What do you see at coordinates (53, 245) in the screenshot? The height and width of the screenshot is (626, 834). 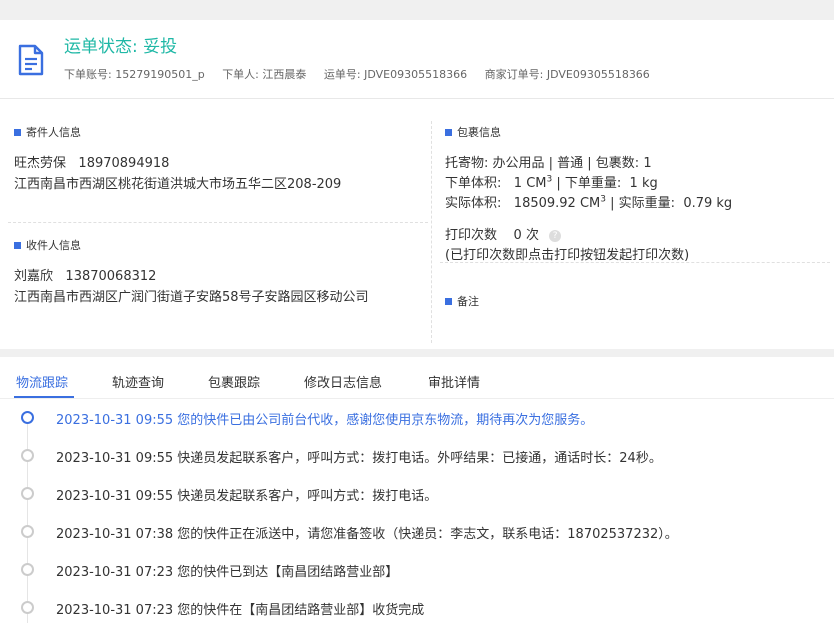 I see `receiver-section-label: 收件人信息` at bounding box center [53, 245].